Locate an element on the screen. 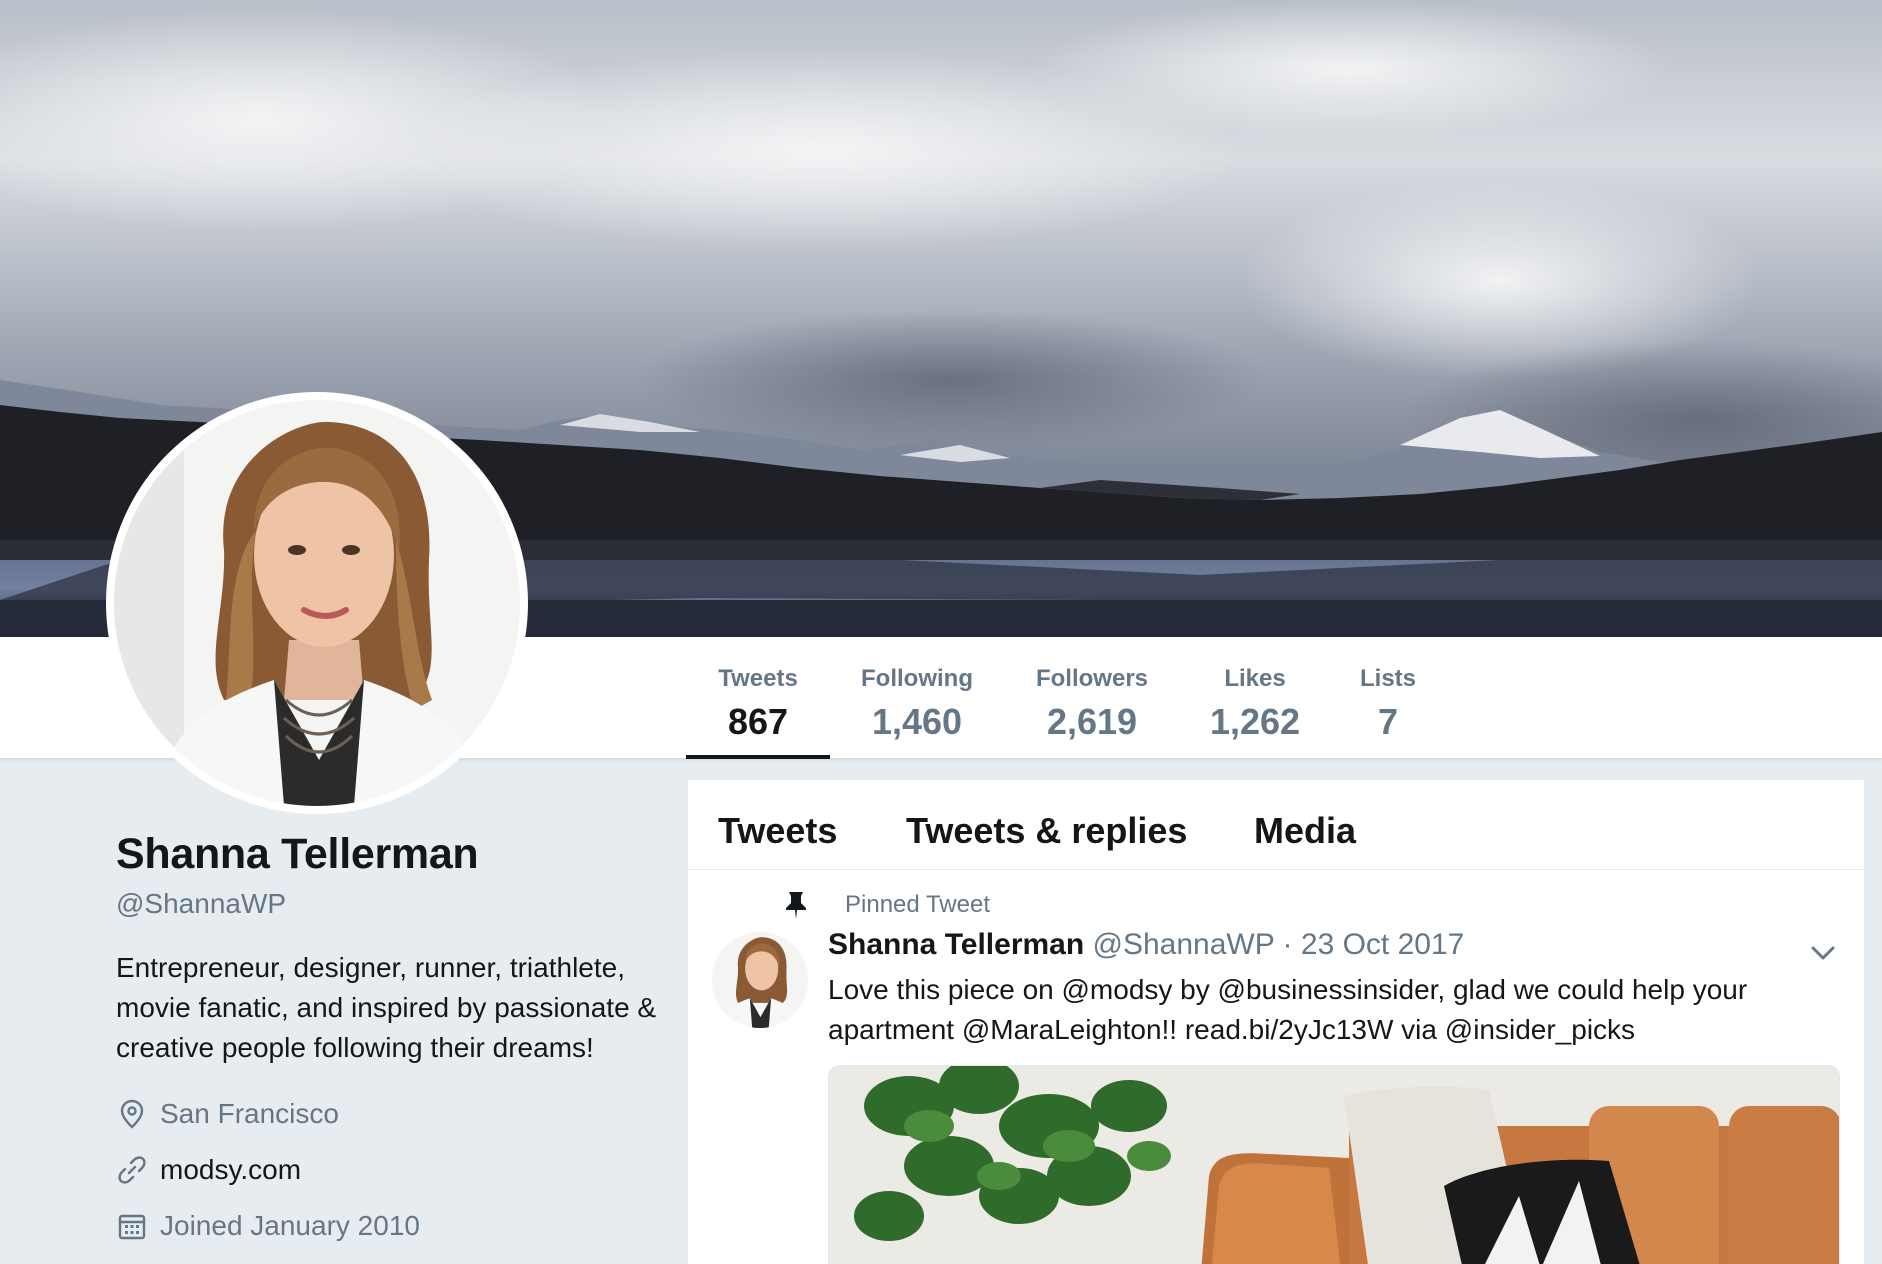  tweet-text-segment: by is located at coordinates (1195, 989).